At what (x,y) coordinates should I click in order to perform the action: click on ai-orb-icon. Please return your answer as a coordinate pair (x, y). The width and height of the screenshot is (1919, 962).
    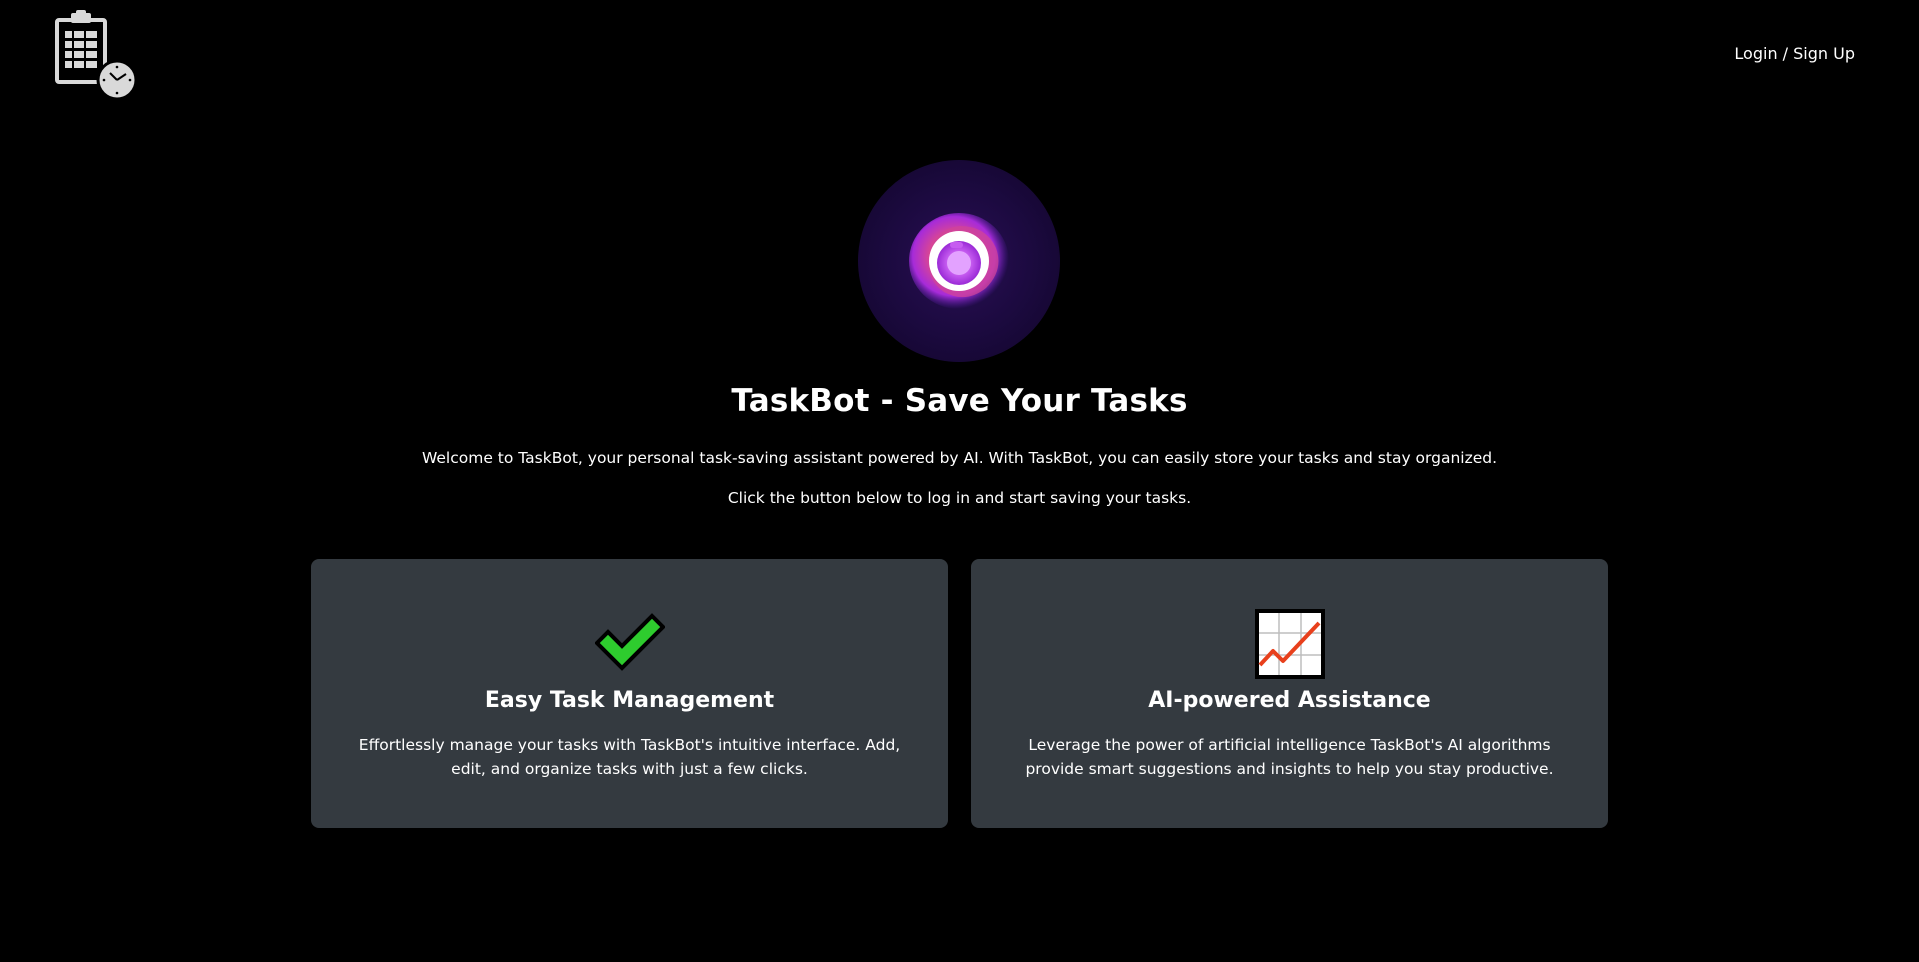
    Looking at the image, I should click on (959, 261).